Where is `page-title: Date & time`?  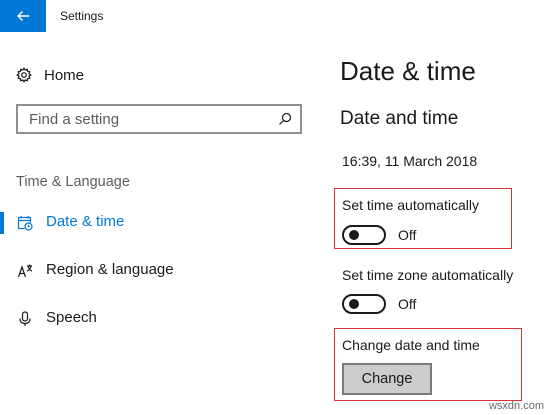
page-title: Date & time is located at coordinates (408, 71).